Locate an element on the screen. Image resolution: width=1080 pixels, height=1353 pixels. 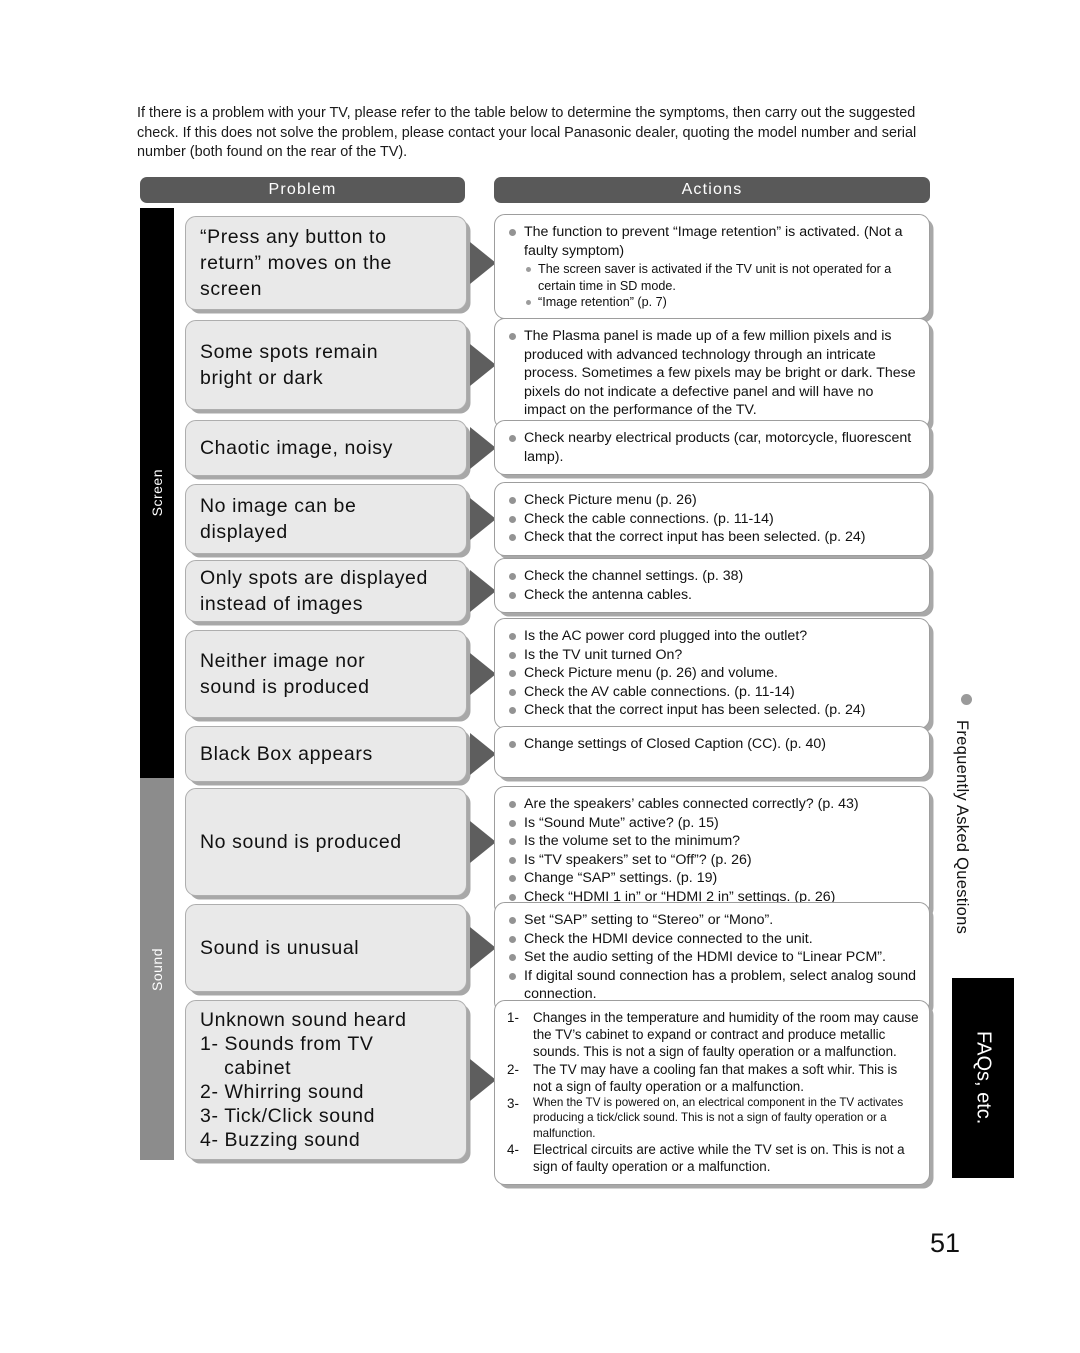
numbered-action-marker: 1- is located at coordinates (513, 1017).